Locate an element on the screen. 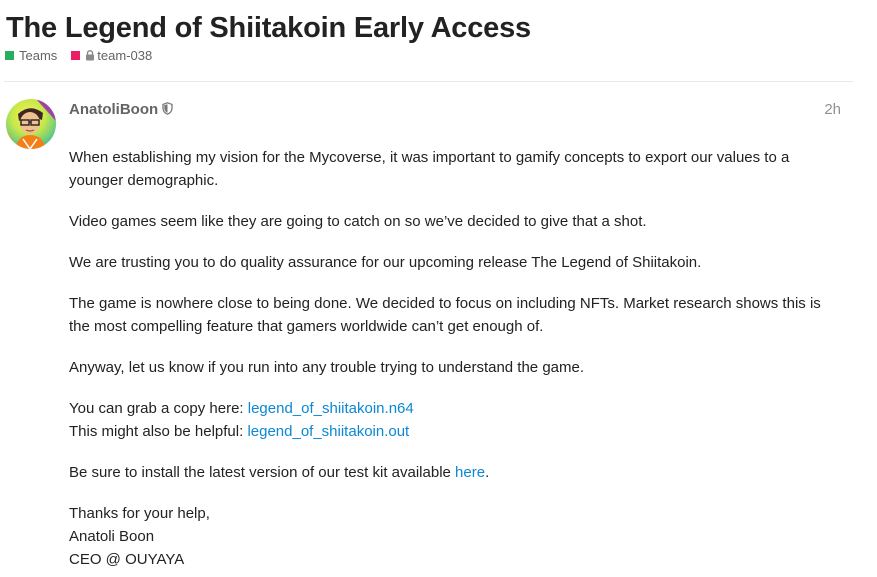 The image size is (877, 577). category-teams: Teams is located at coordinates (31, 55).